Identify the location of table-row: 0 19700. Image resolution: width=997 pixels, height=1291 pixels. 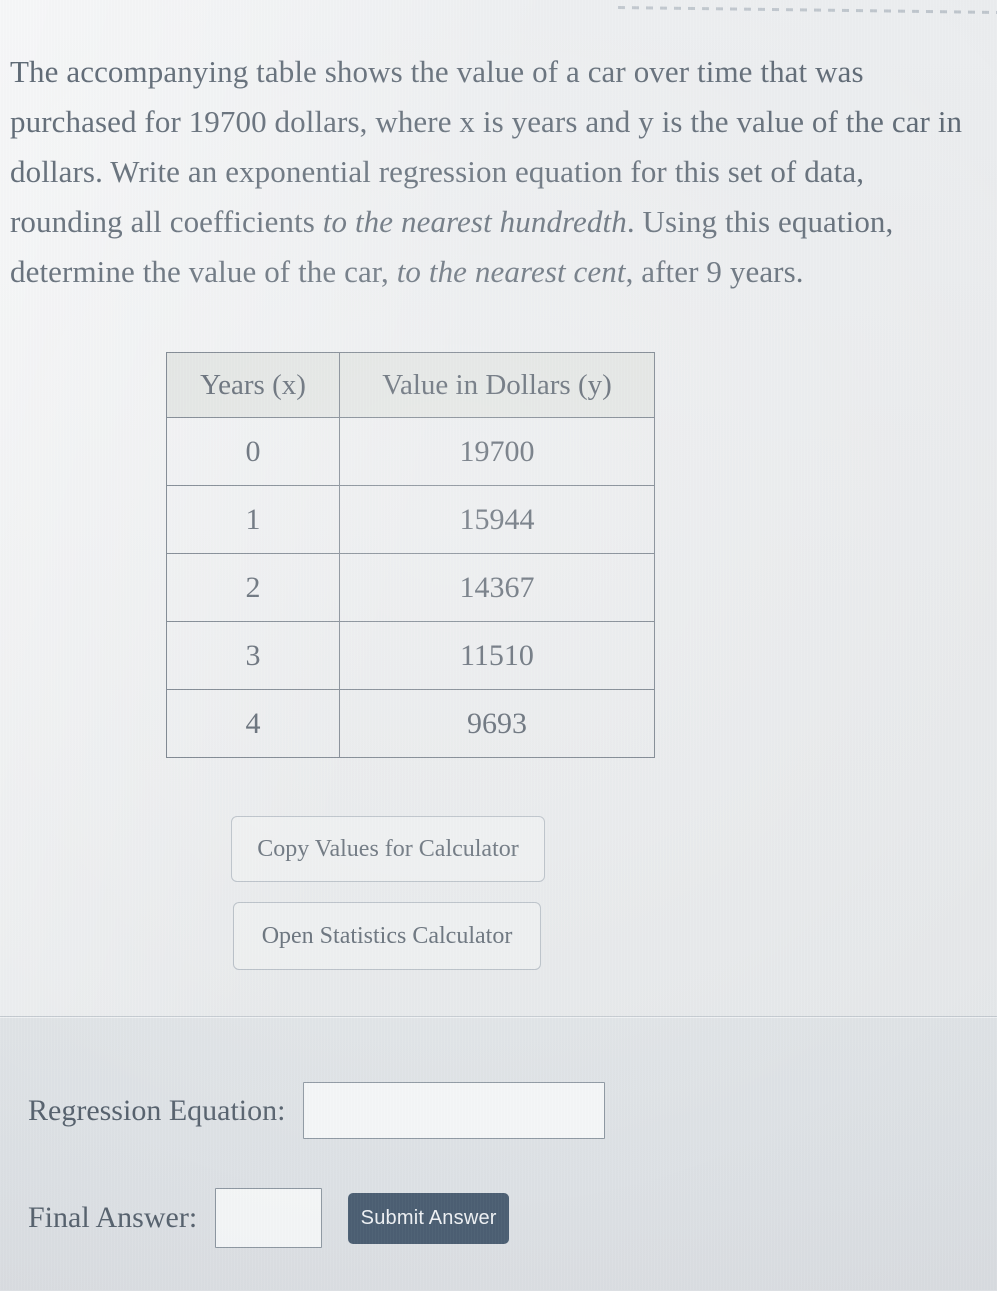
(410, 451).